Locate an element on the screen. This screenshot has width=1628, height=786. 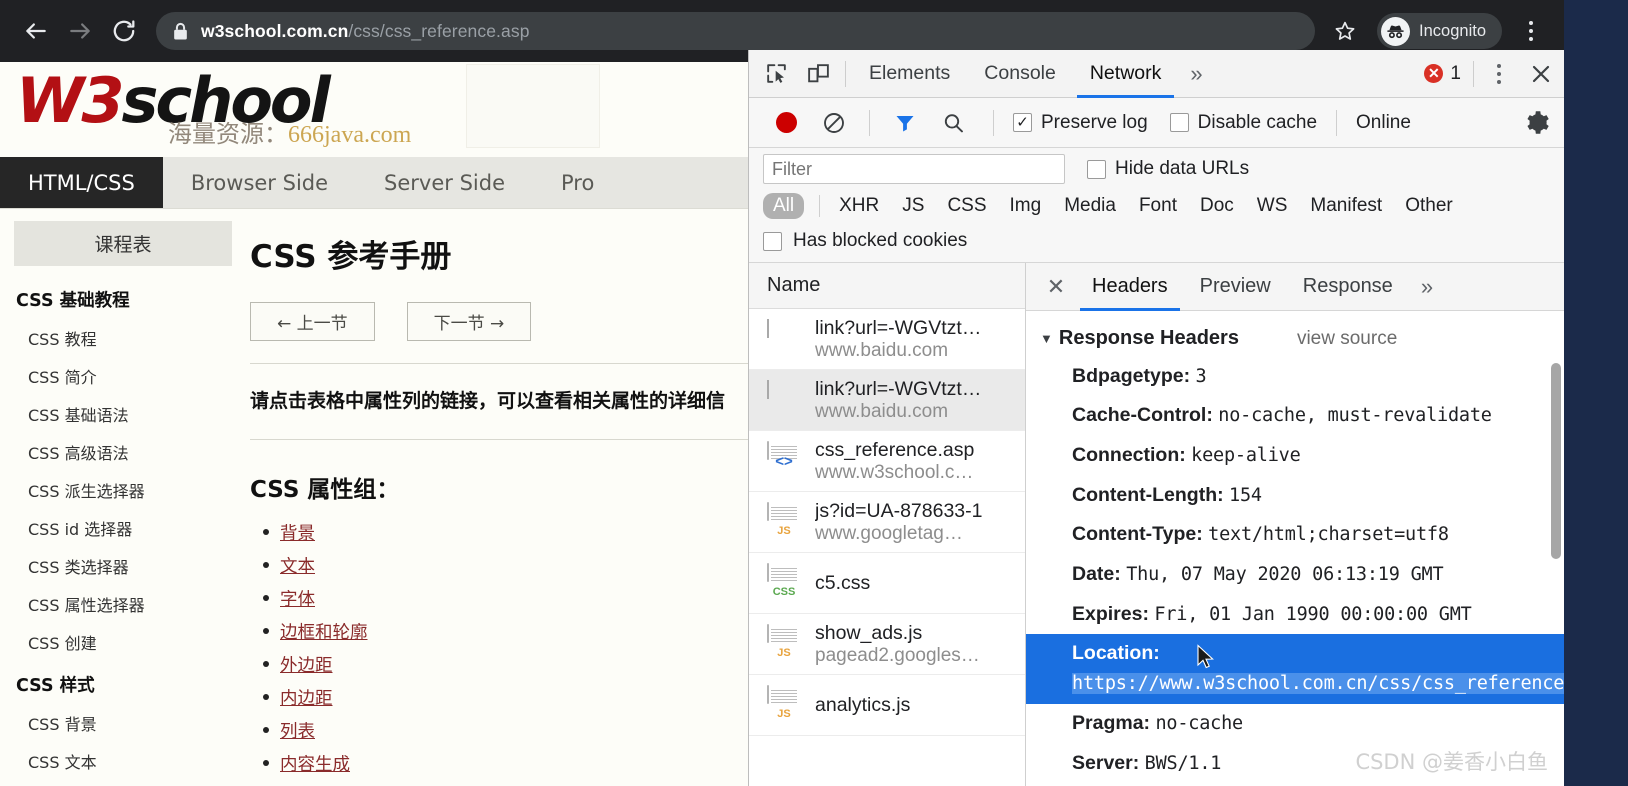
disable-cache-checkbox is located at coordinates (1179, 122).